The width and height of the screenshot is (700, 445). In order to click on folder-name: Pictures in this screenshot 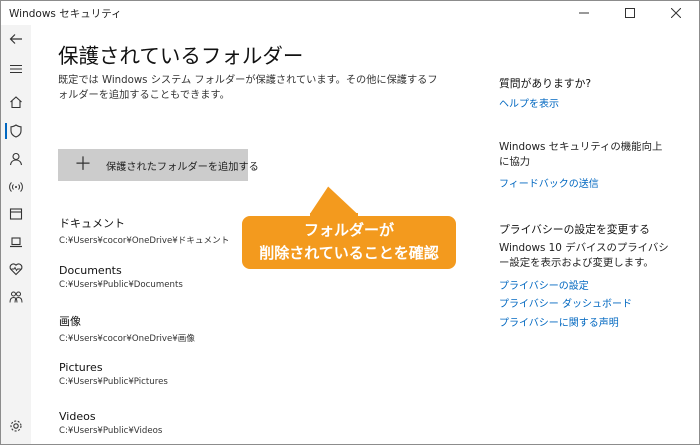, I will do `click(81, 367)`.